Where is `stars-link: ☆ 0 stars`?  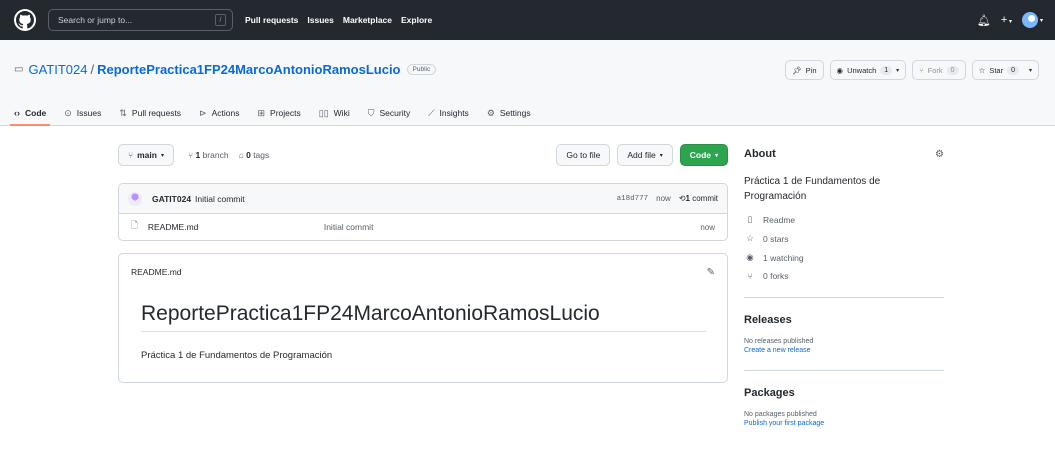
stars-link: ☆ 0 stars is located at coordinates (844, 238).